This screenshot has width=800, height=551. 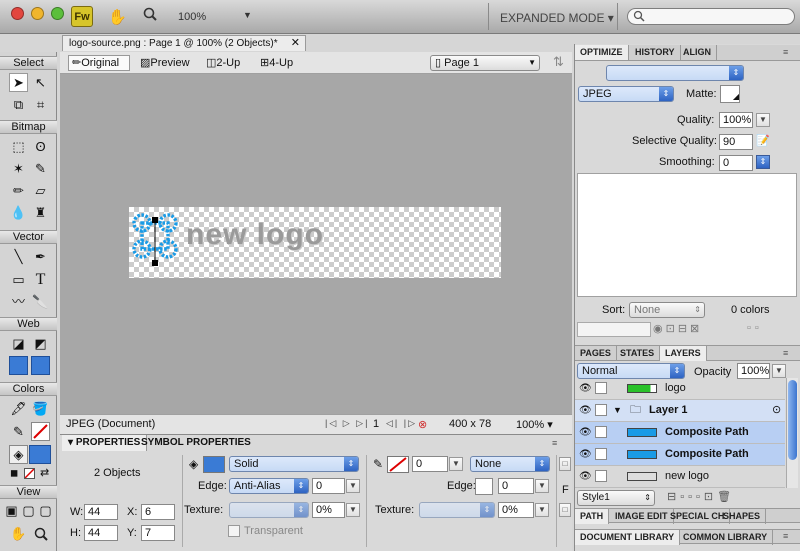 I want to click on full-screen-menu-icon: ▢, so click(x=28, y=510).